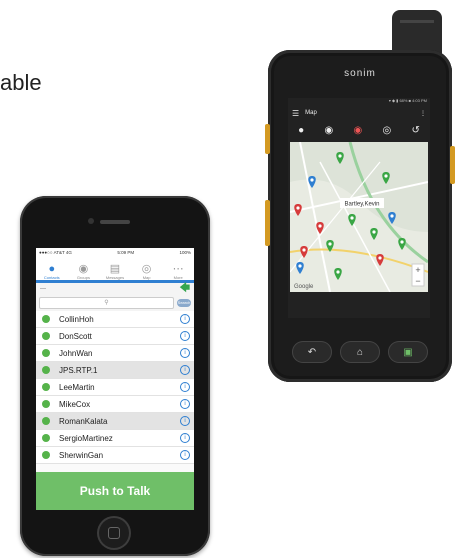 The image size is (460, 558). Describe the element at coordinates (415, 130) in the screenshot. I see `history-icon: ↺` at that location.